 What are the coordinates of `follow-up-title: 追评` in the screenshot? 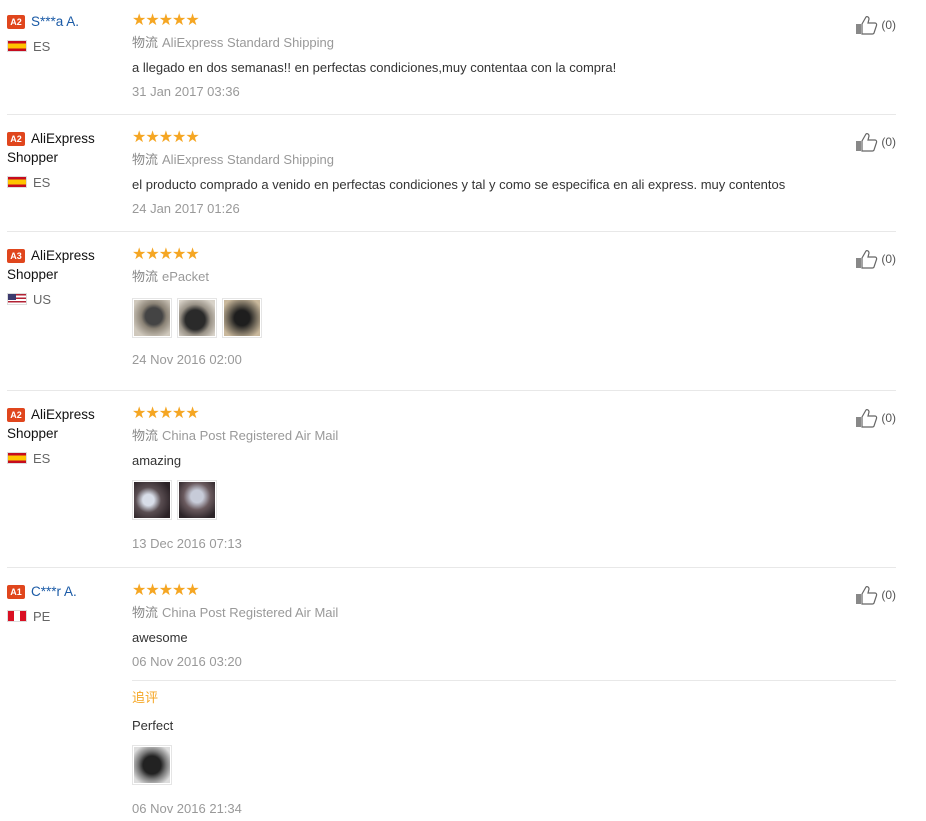 It's located at (145, 697).